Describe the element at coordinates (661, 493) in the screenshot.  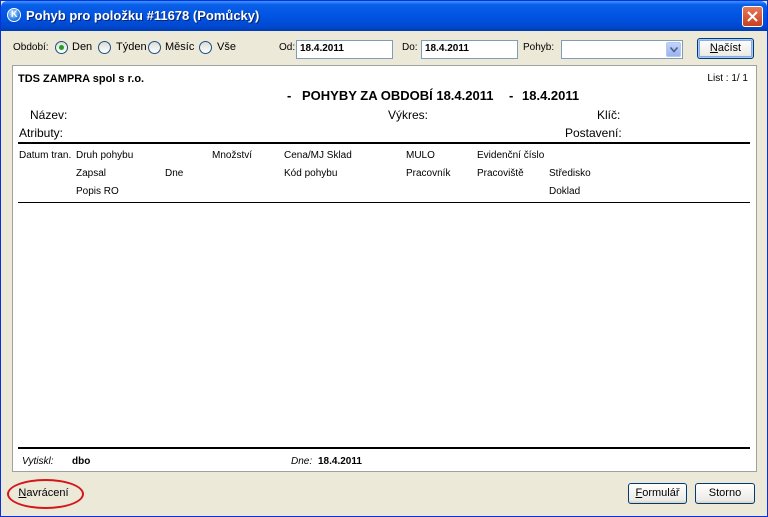
I see `form-button-label: ormulář` at that location.